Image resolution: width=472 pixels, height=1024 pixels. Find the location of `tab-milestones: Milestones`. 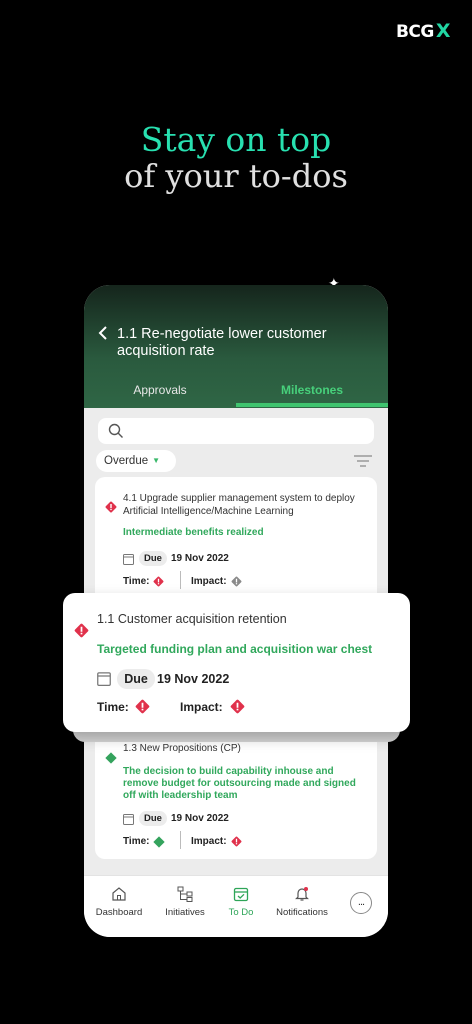

tab-milestones: Milestones is located at coordinates (312, 390).